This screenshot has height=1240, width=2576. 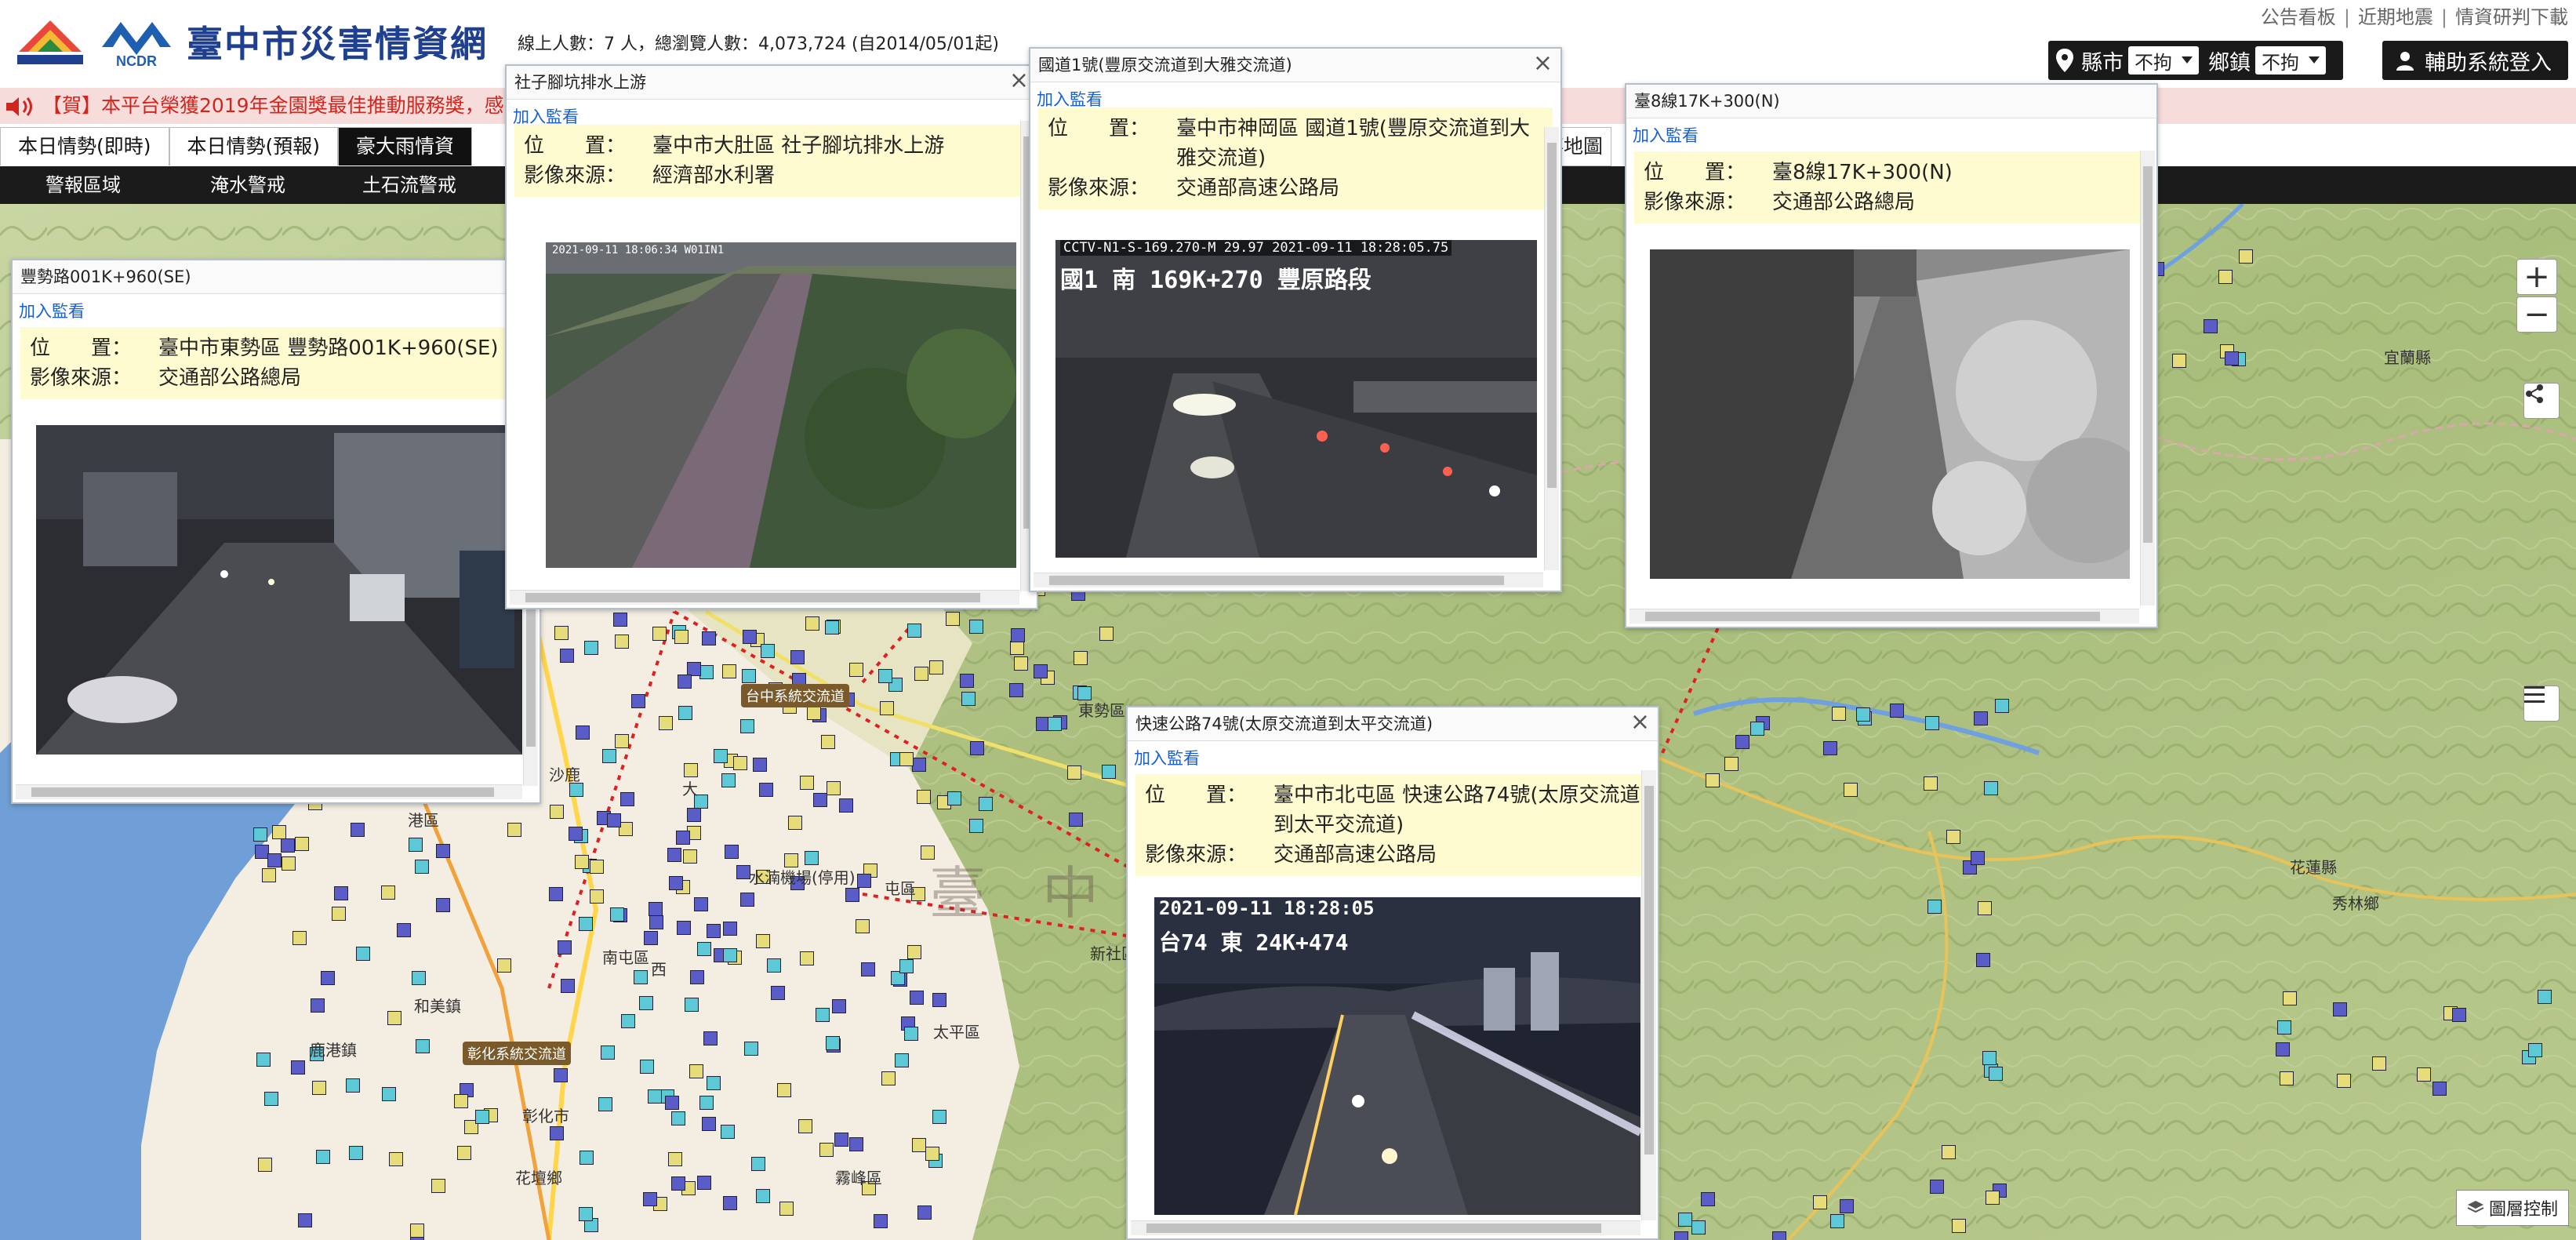 I want to click on link-analysis-download: 情資研判下載, so click(x=2511, y=17).